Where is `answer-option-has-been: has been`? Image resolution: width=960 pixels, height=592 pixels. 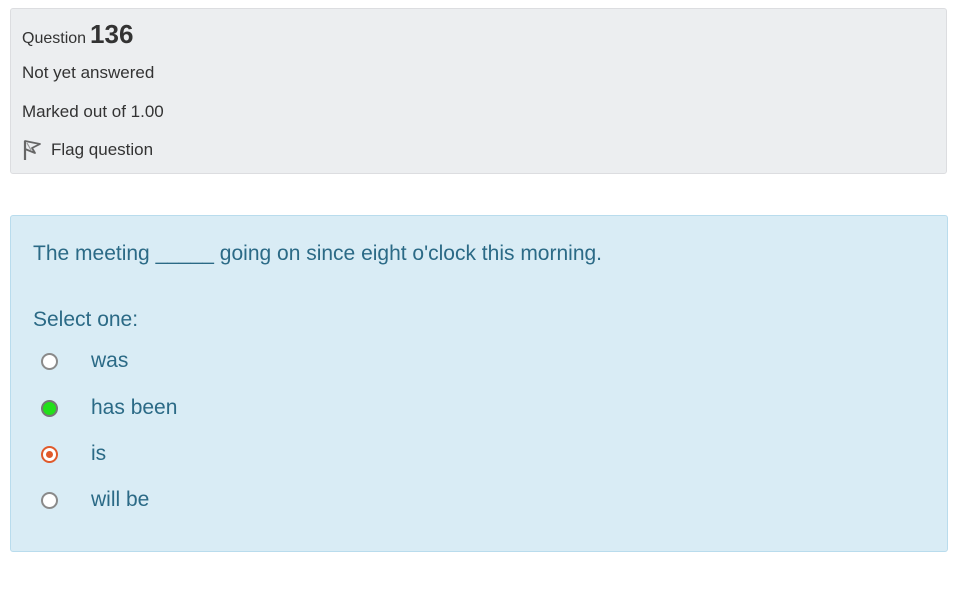
answer-option-has-been: has been is located at coordinates (109, 408).